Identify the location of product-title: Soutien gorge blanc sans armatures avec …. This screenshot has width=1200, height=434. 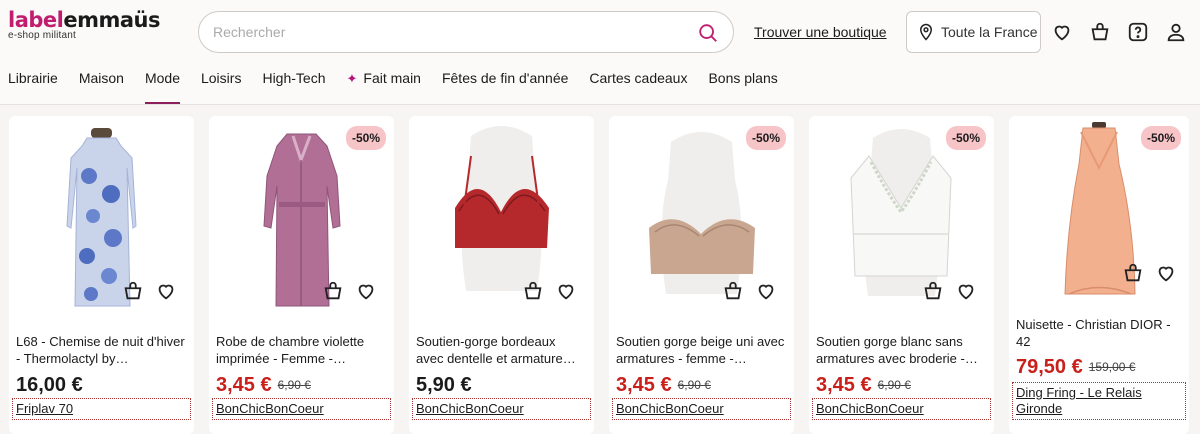
(901, 350).